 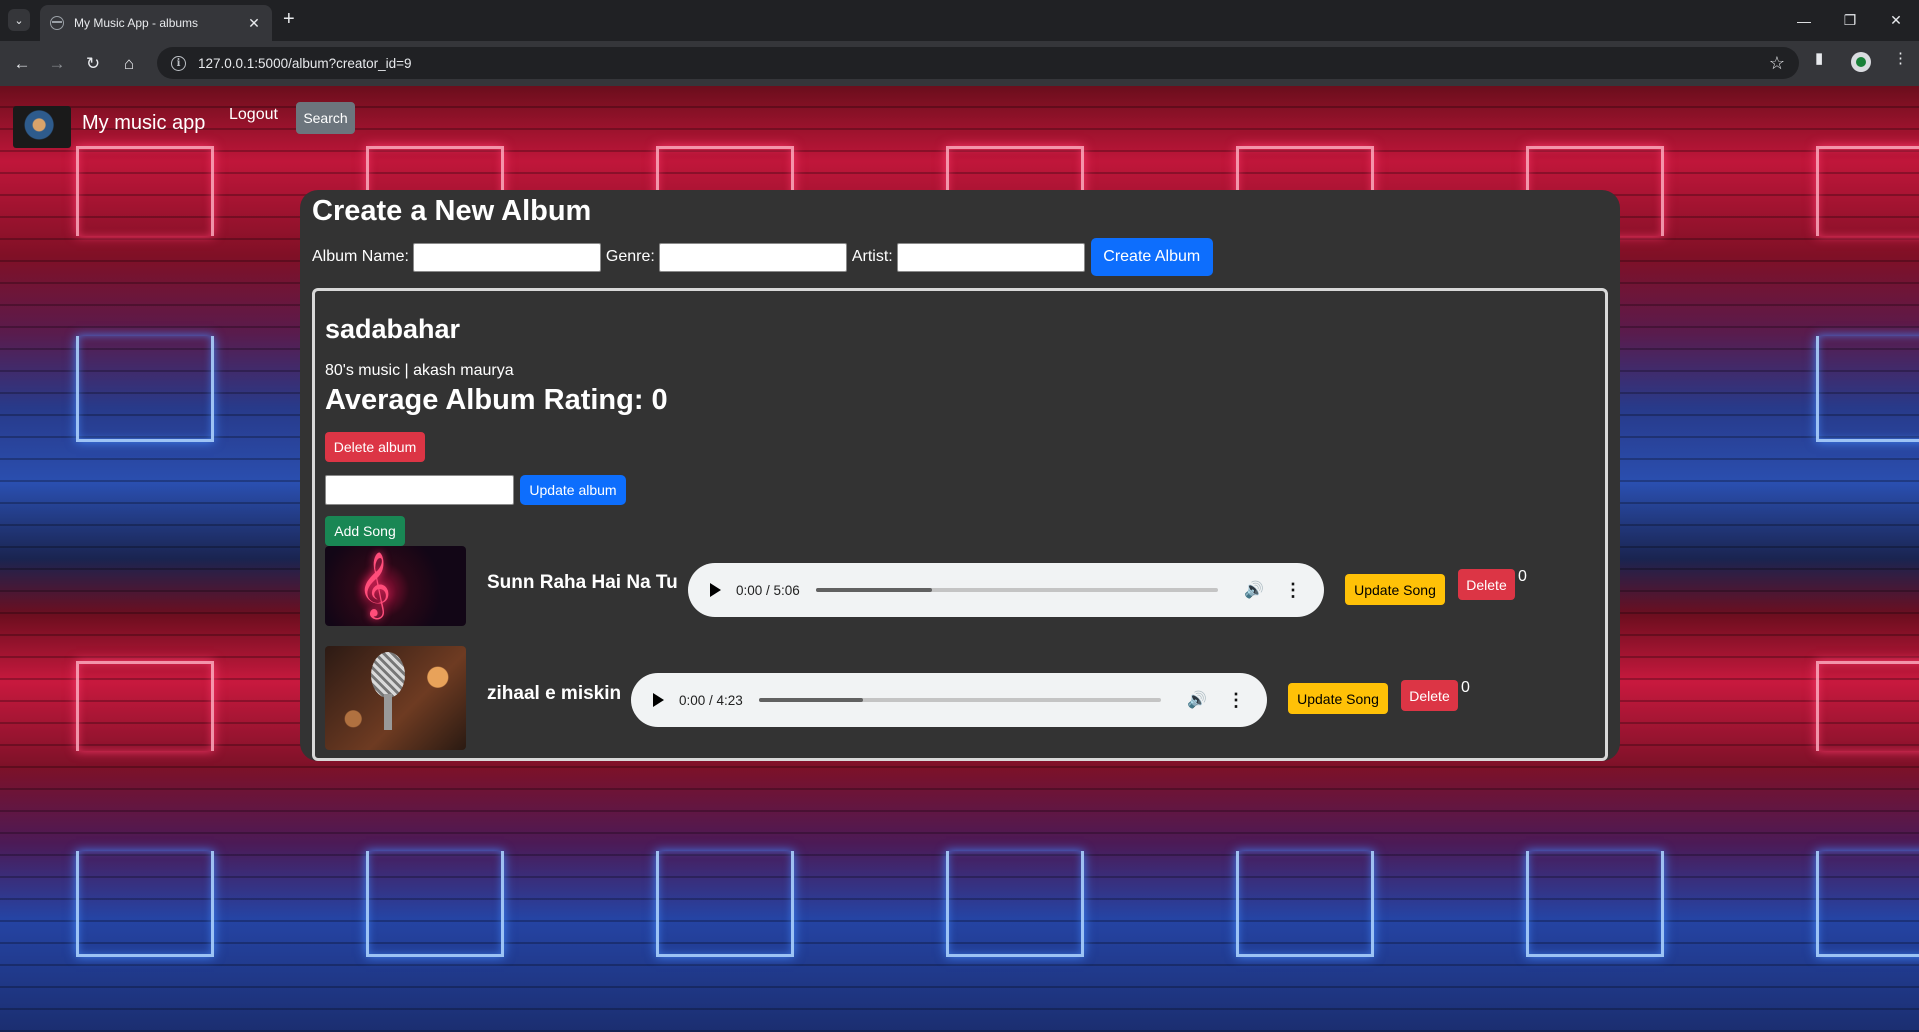 What do you see at coordinates (1151, 257) in the screenshot?
I see `create-album-button: Create Album` at bounding box center [1151, 257].